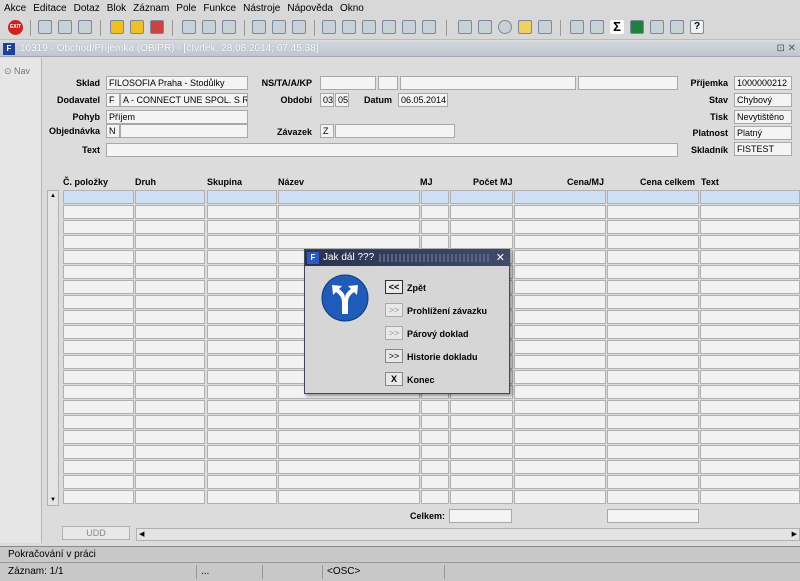  What do you see at coordinates (327, 100) in the screenshot?
I see `obdobi-month-field: 03` at bounding box center [327, 100].